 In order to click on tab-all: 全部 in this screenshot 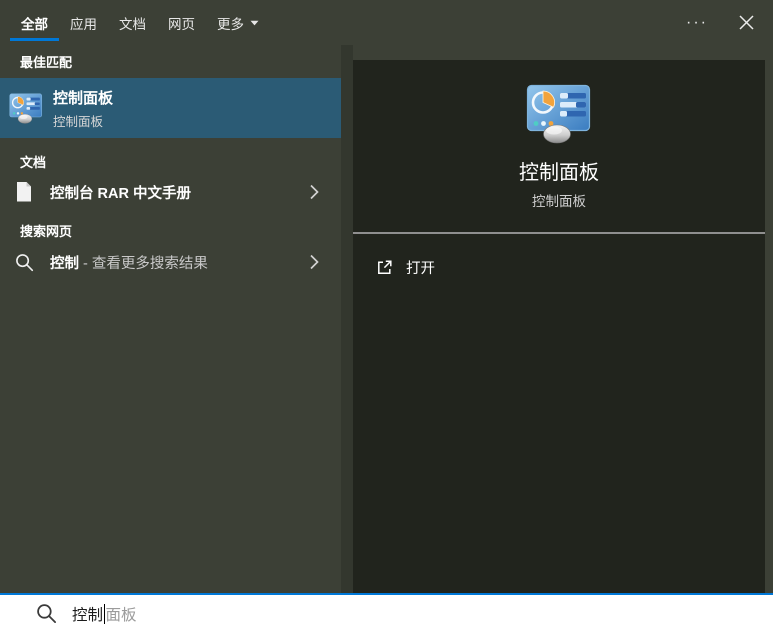, I will do `click(34, 22)`.